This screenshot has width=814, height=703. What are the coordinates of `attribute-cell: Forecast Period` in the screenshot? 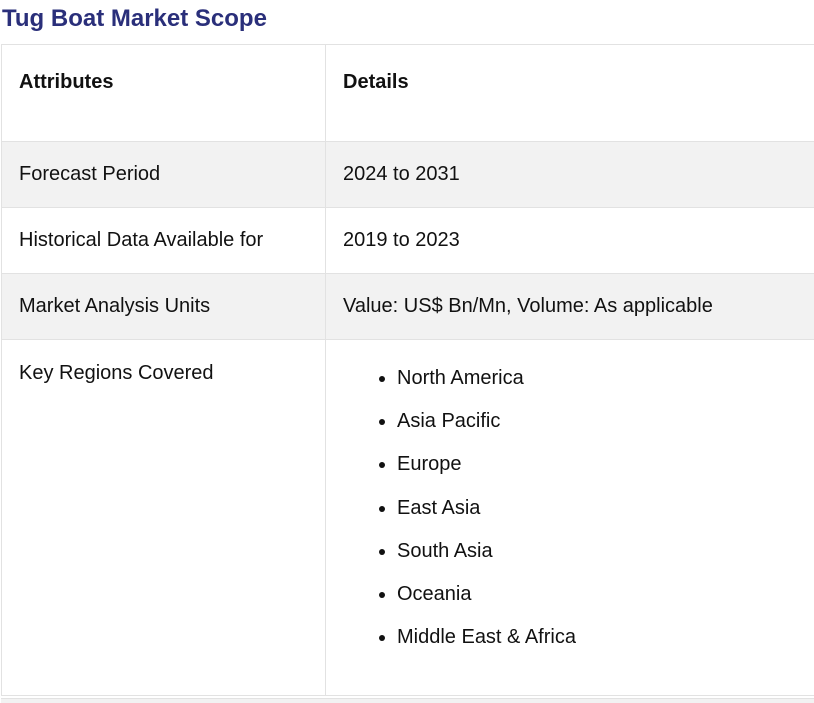 It's located at (164, 175).